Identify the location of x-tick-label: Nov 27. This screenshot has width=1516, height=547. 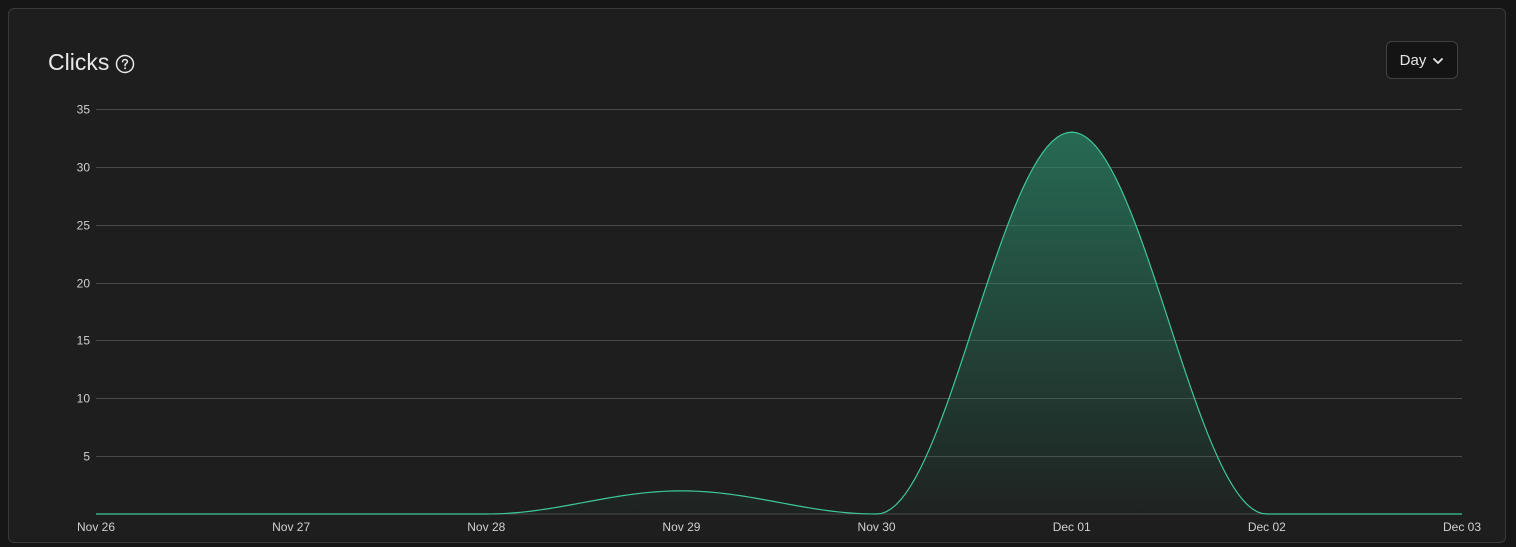
(291, 527).